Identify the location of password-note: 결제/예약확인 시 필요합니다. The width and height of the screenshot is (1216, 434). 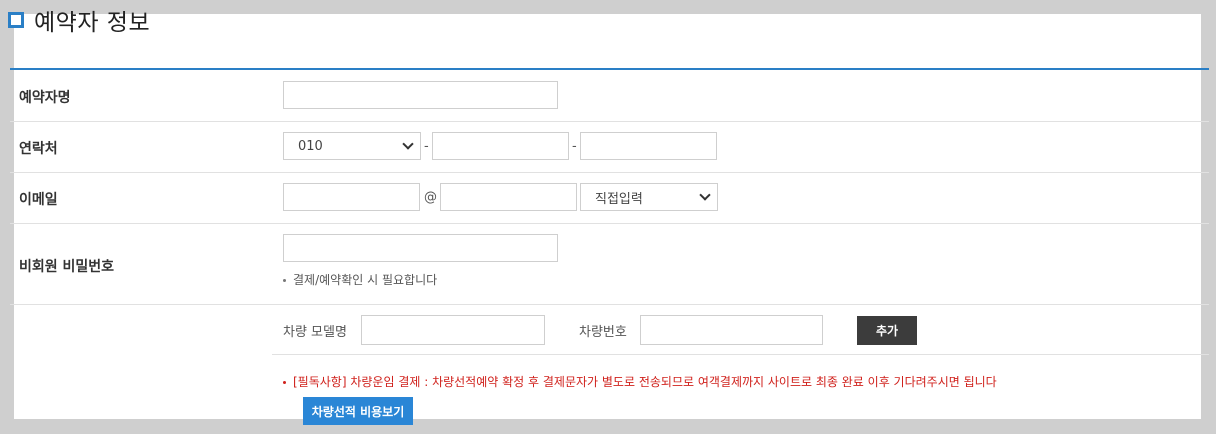
(360, 279).